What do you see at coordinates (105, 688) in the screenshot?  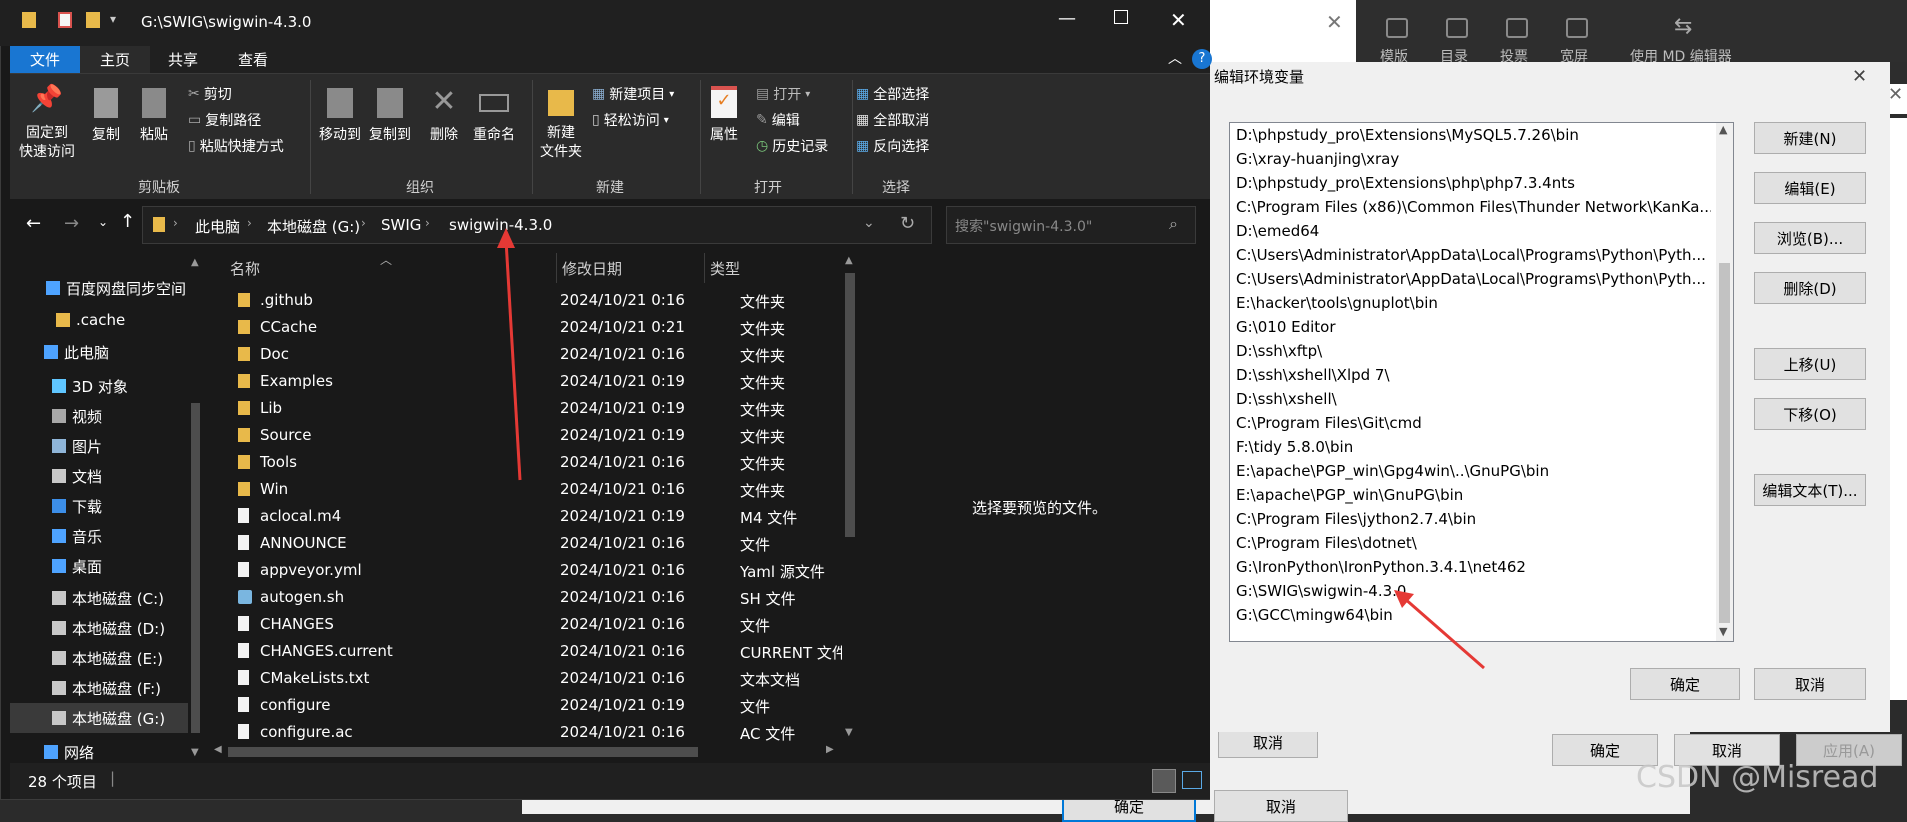 I see `nav-item: 本地磁盘 (F:)` at bounding box center [105, 688].